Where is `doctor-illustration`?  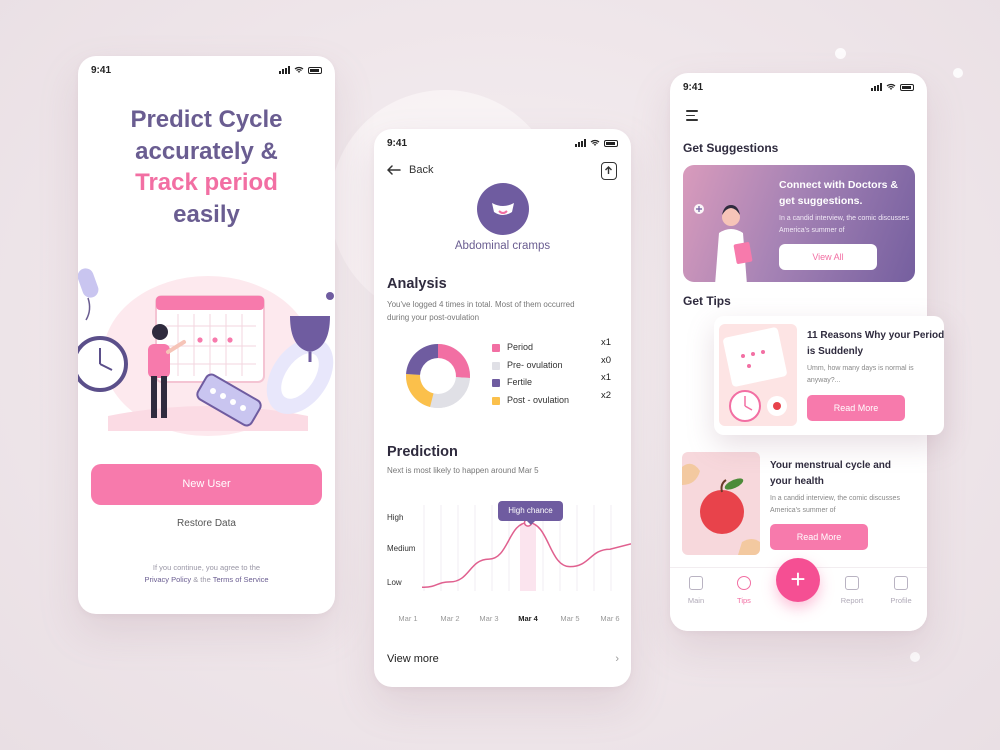 doctor-illustration is located at coordinates (723, 243).